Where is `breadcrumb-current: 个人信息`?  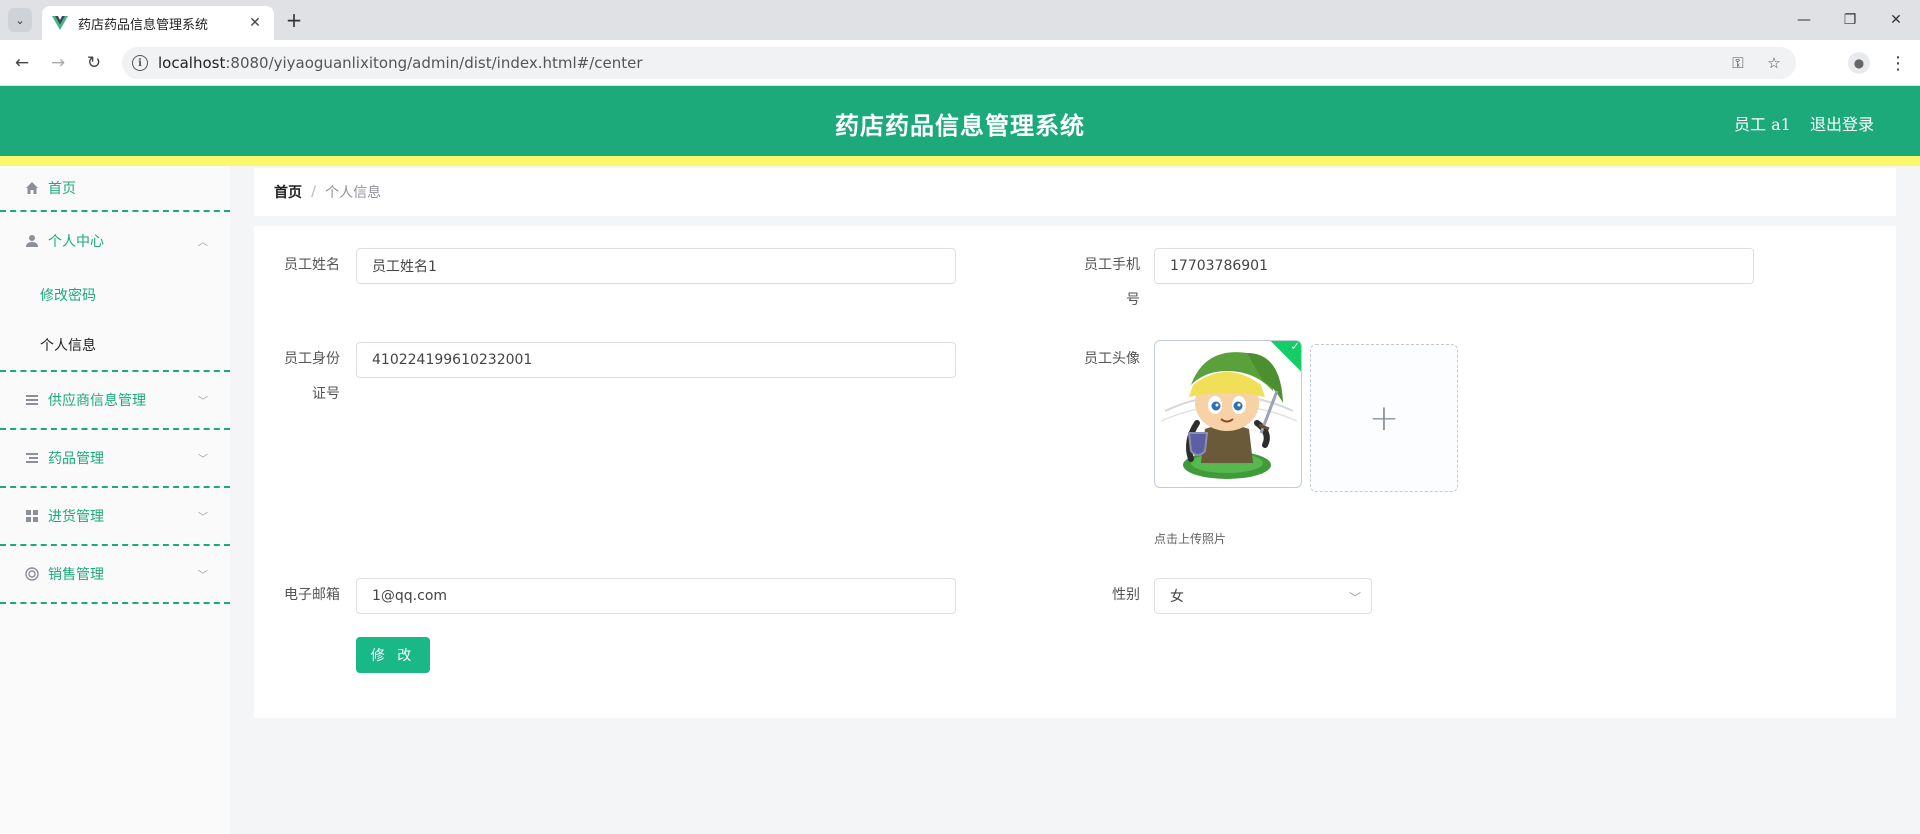 breadcrumb-current: 个人信息 is located at coordinates (353, 193).